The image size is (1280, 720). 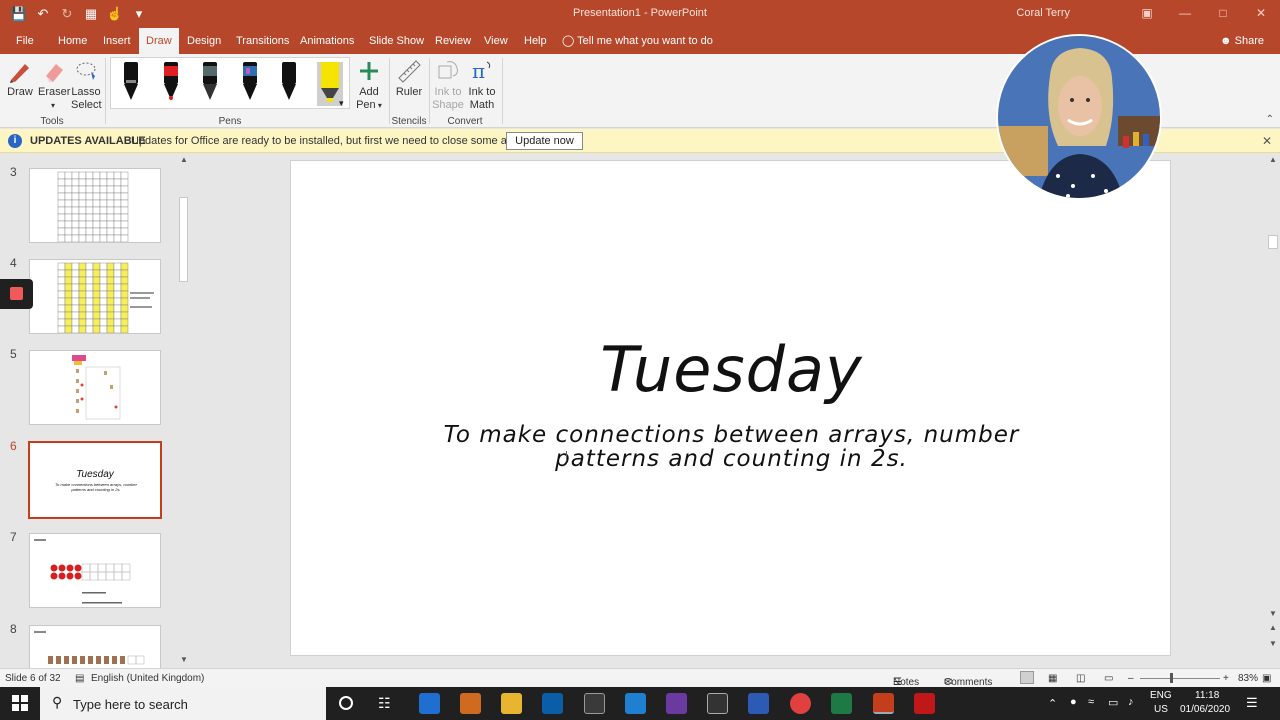 I want to click on onenote-icon, so click(x=676, y=703).